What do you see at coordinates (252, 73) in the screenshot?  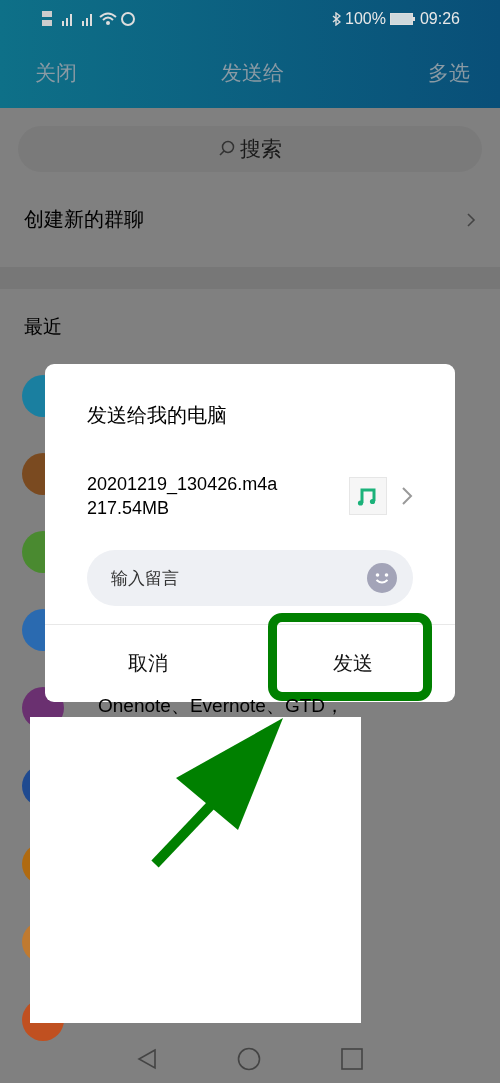 I see `screen-title: 发送给` at bounding box center [252, 73].